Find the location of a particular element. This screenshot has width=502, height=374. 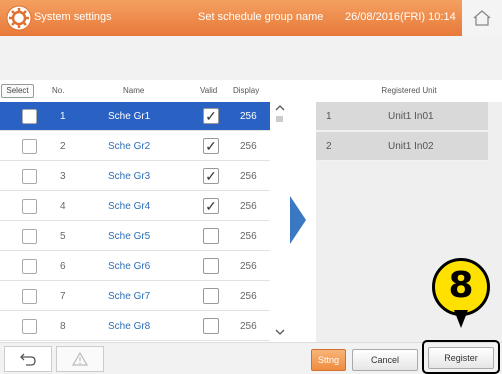

transfer-arrow-icon is located at coordinates (298, 220).